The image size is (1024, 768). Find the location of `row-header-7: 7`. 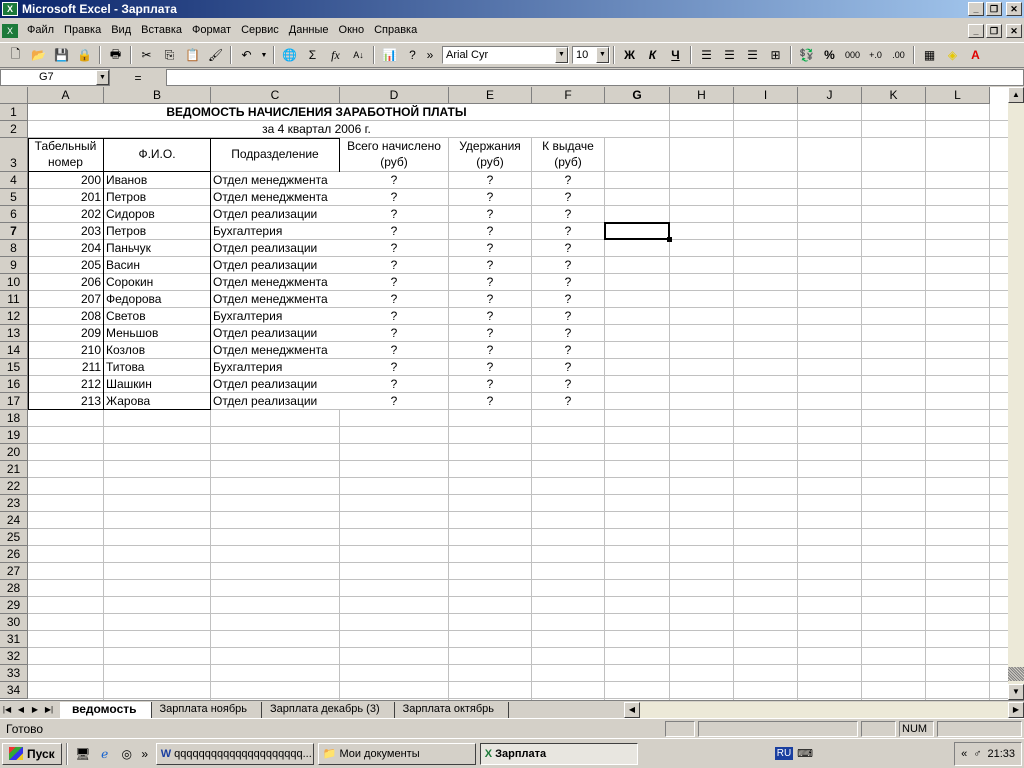

row-header-7: 7 is located at coordinates (14, 231).